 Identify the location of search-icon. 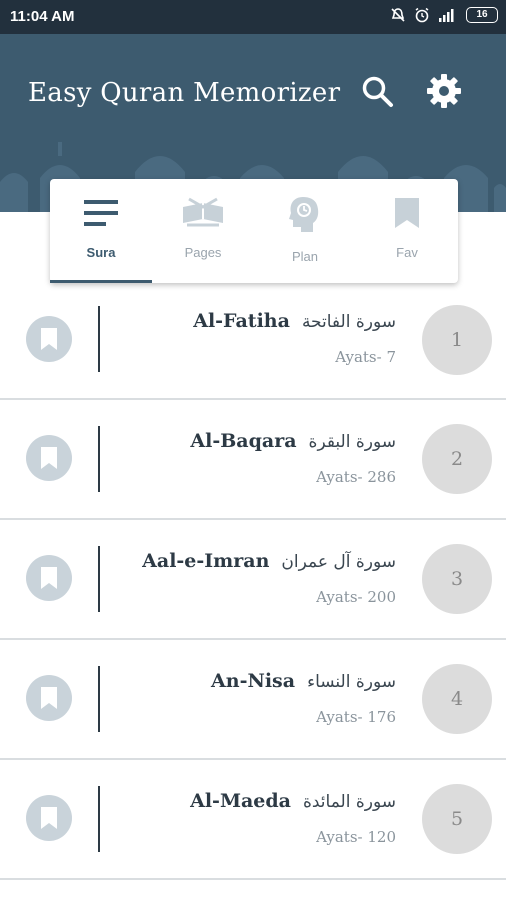
(377, 91).